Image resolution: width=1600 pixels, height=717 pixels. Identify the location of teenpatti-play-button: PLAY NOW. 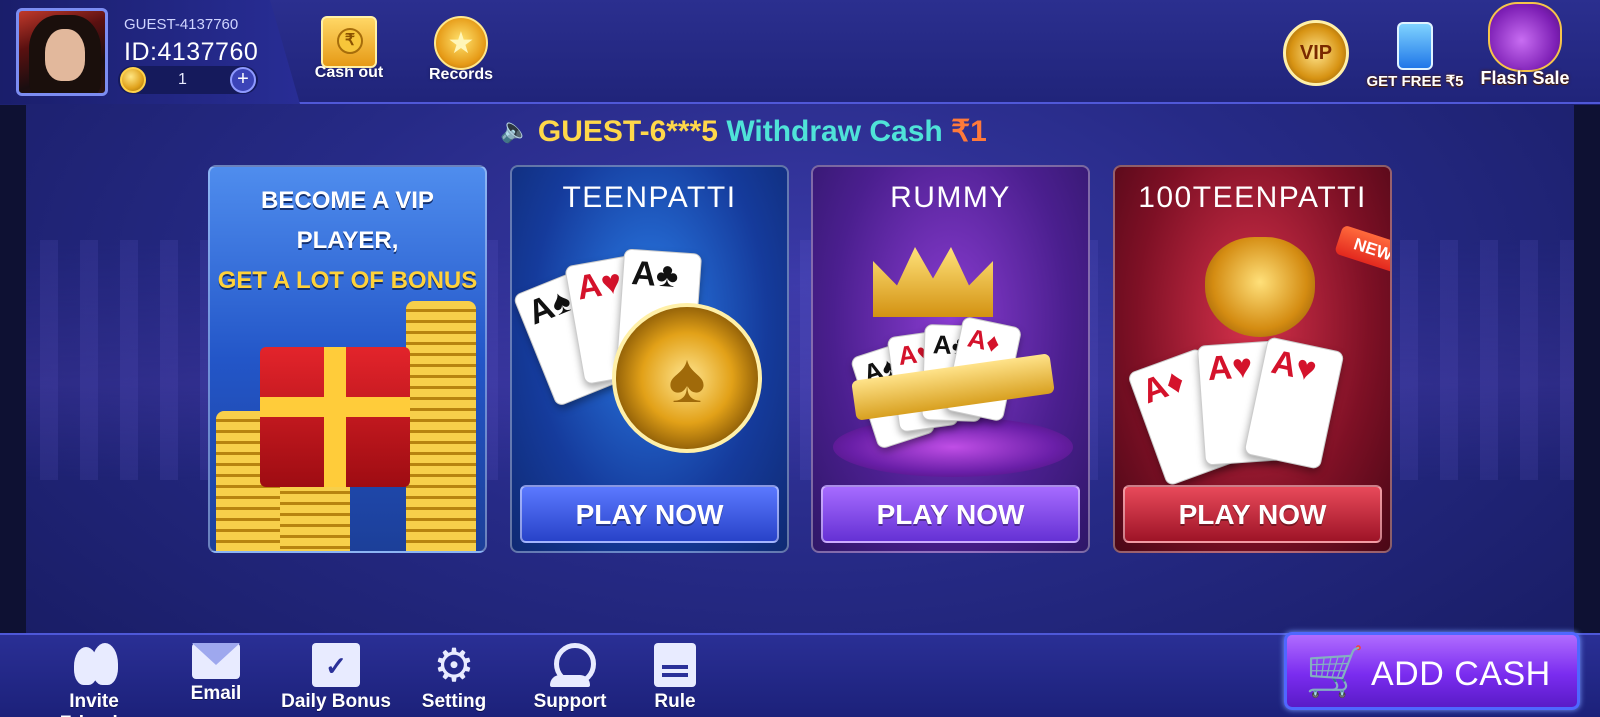
(649, 514).